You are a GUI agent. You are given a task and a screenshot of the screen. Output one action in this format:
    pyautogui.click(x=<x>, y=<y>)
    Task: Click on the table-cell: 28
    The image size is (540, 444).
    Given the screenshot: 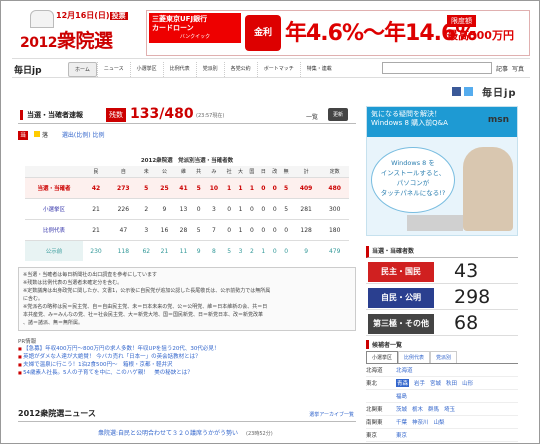 What is the action you would take?
    pyautogui.click(x=183, y=230)
    